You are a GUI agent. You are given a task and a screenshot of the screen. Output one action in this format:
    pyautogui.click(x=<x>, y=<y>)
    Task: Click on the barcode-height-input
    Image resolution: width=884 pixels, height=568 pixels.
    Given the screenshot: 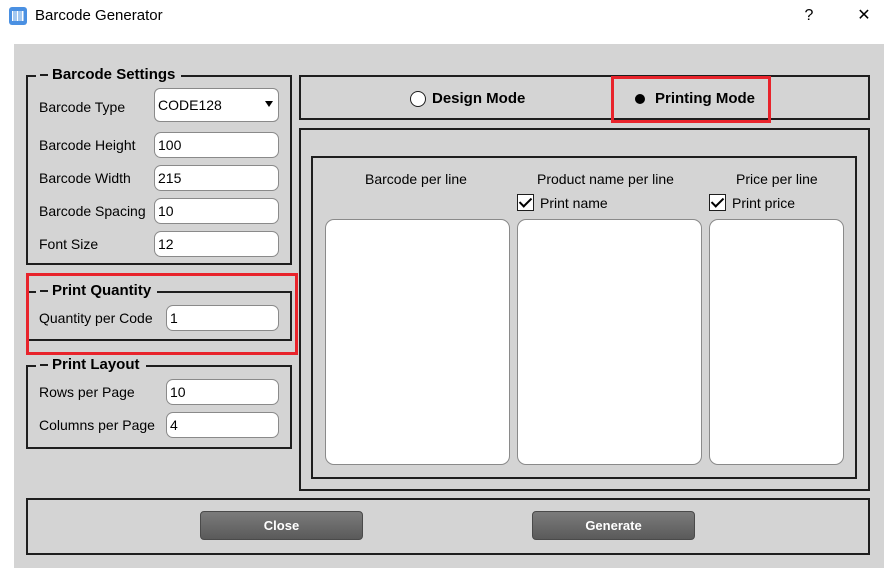 What is the action you would take?
    pyautogui.click(x=216, y=145)
    